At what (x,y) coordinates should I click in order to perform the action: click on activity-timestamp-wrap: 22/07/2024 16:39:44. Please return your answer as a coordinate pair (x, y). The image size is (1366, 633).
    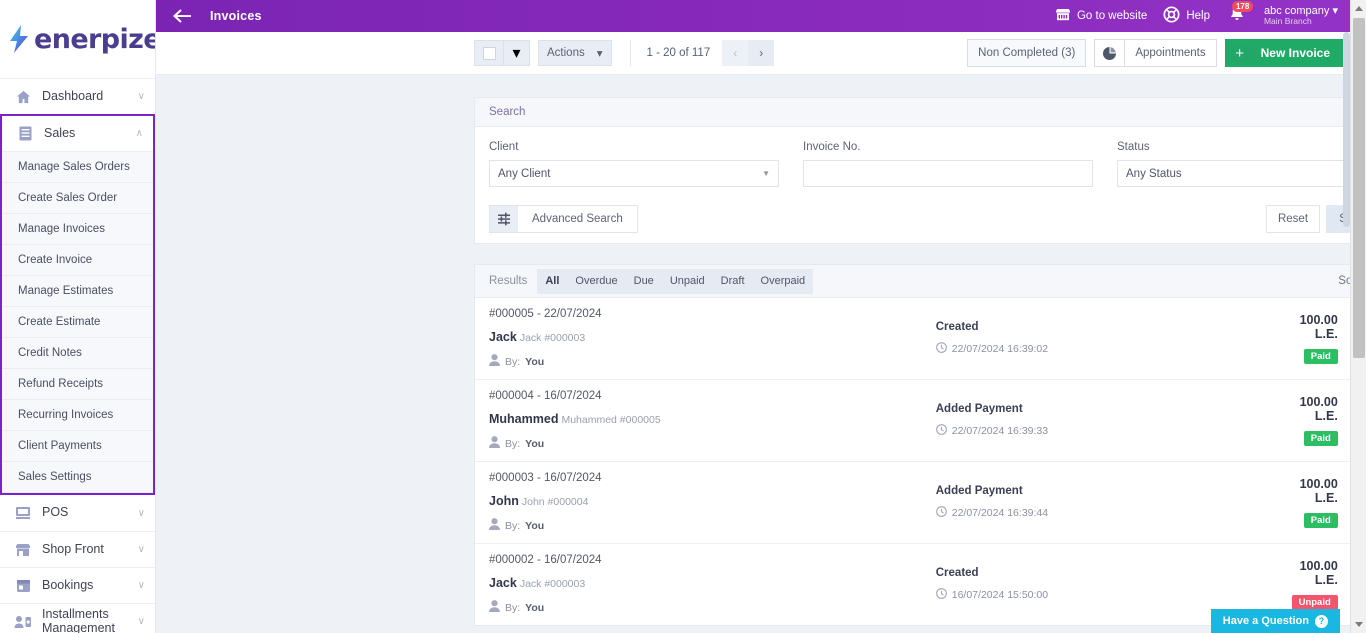
    Looking at the image, I should click on (1105, 513).